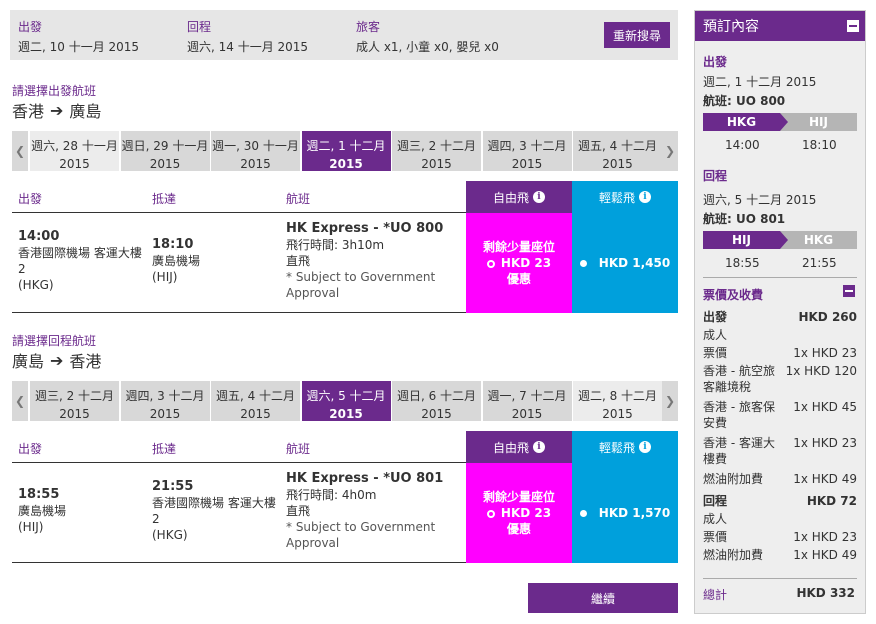  What do you see at coordinates (744, 219) in the screenshot?
I see `summary-return-flight: 航班: UO 801` at bounding box center [744, 219].